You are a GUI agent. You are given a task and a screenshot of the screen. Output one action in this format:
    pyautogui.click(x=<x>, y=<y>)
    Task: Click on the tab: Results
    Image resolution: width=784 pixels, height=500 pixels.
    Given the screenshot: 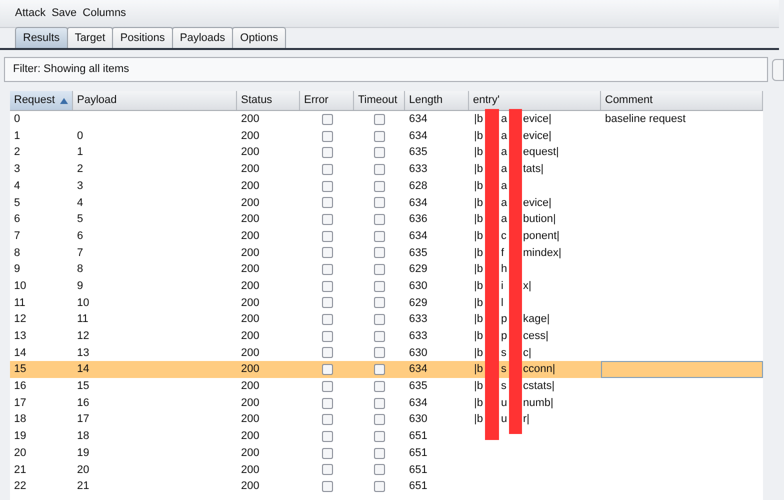 What is the action you would take?
    pyautogui.click(x=41, y=37)
    